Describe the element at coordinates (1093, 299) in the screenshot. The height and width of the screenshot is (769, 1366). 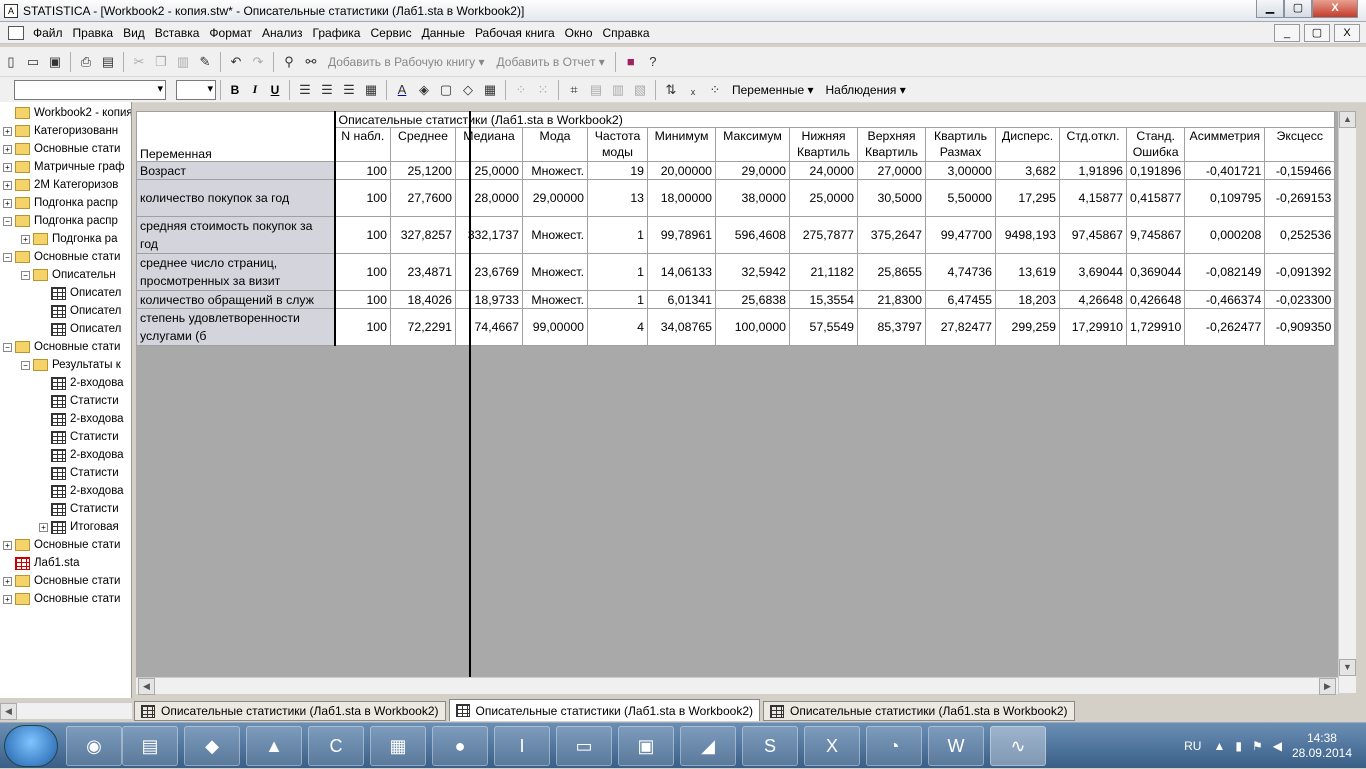
I see `data-cell: 4,26648` at that location.